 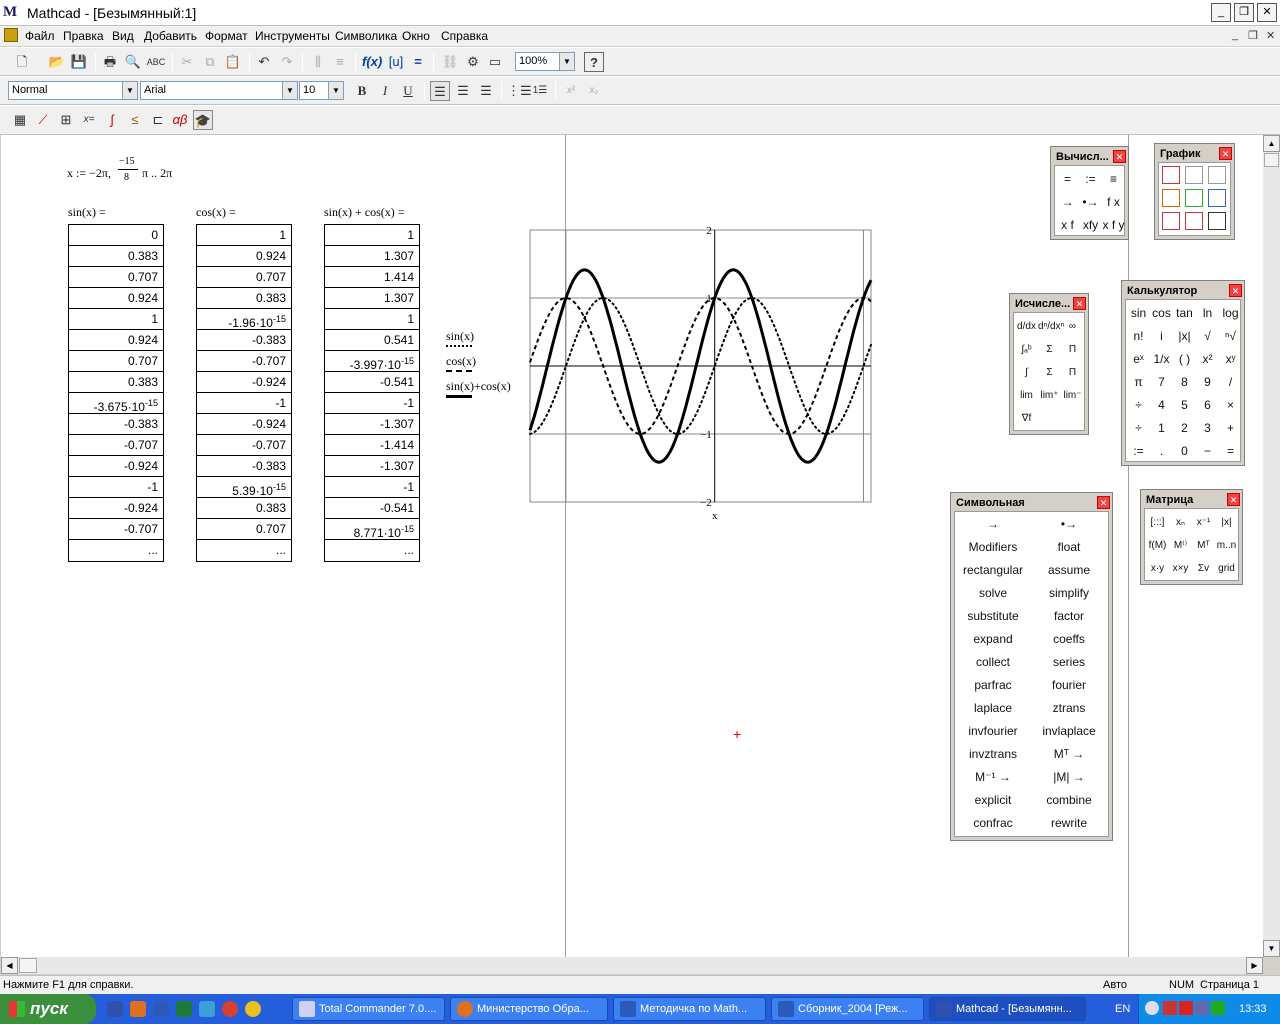 I want to click on matrix-palette-button: xₙ, so click(x=1180, y=522).